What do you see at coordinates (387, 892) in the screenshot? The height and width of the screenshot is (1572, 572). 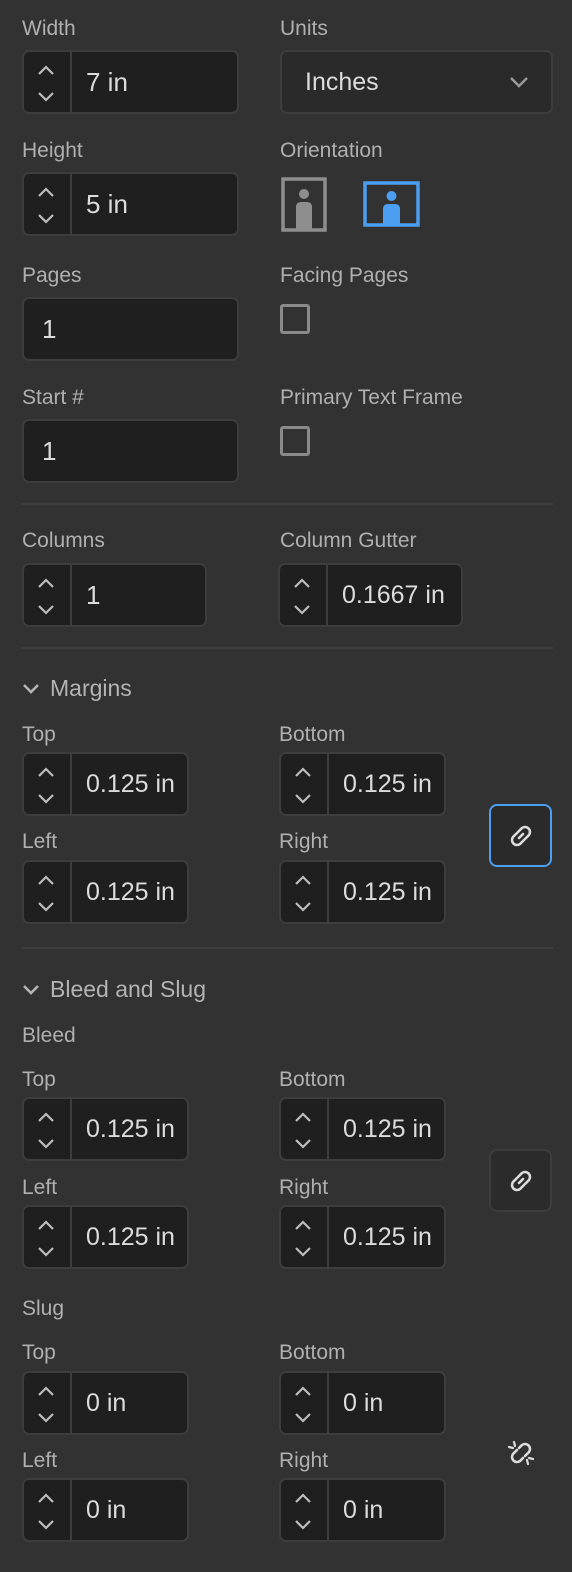 I see `margin-right-value: 0.125 in` at bounding box center [387, 892].